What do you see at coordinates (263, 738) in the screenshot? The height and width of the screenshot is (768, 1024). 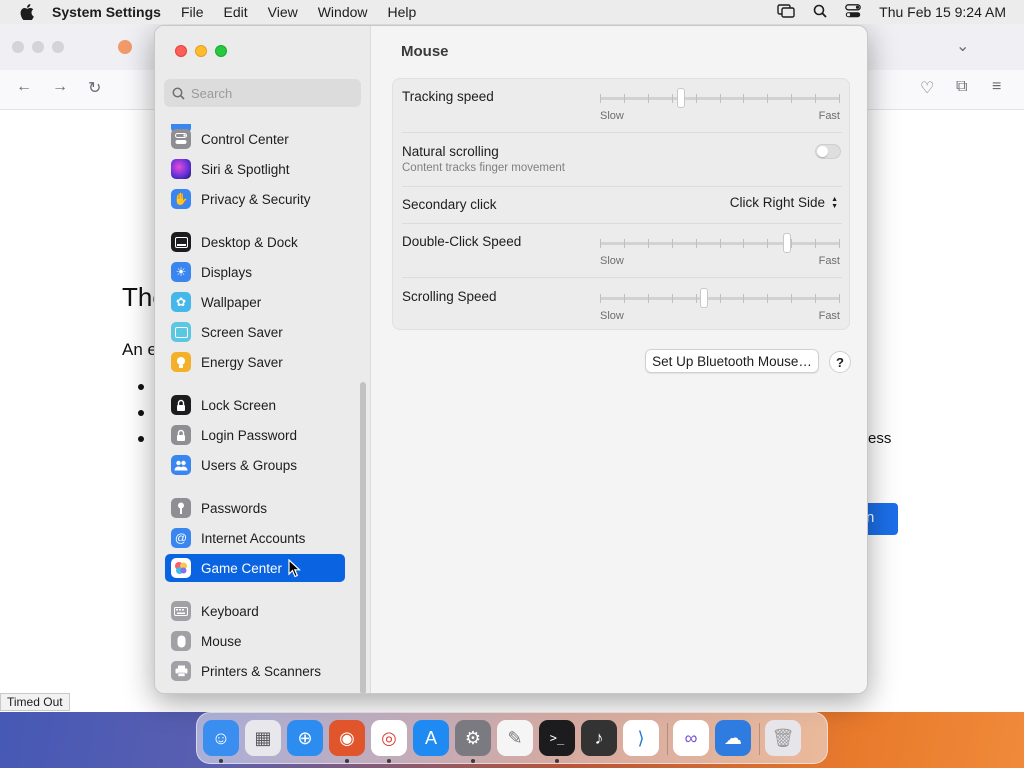 I see `launchpad-icon: ▦` at bounding box center [263, 738].